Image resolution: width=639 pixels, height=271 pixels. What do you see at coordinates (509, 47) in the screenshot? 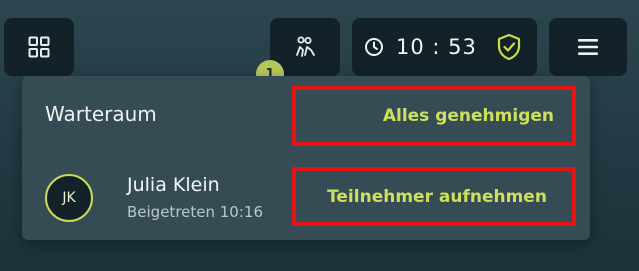
I see `shield-check-icon` at bounding box center [509, 47].